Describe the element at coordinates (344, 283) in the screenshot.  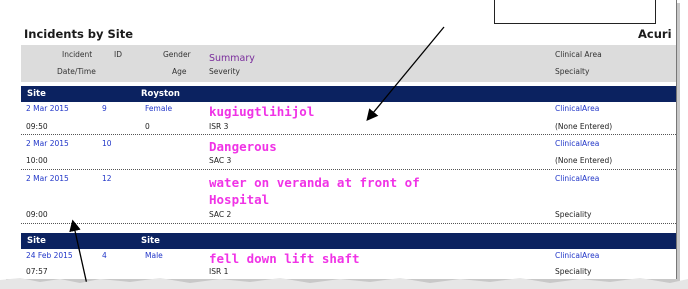
I see `torn-edge` at that location.